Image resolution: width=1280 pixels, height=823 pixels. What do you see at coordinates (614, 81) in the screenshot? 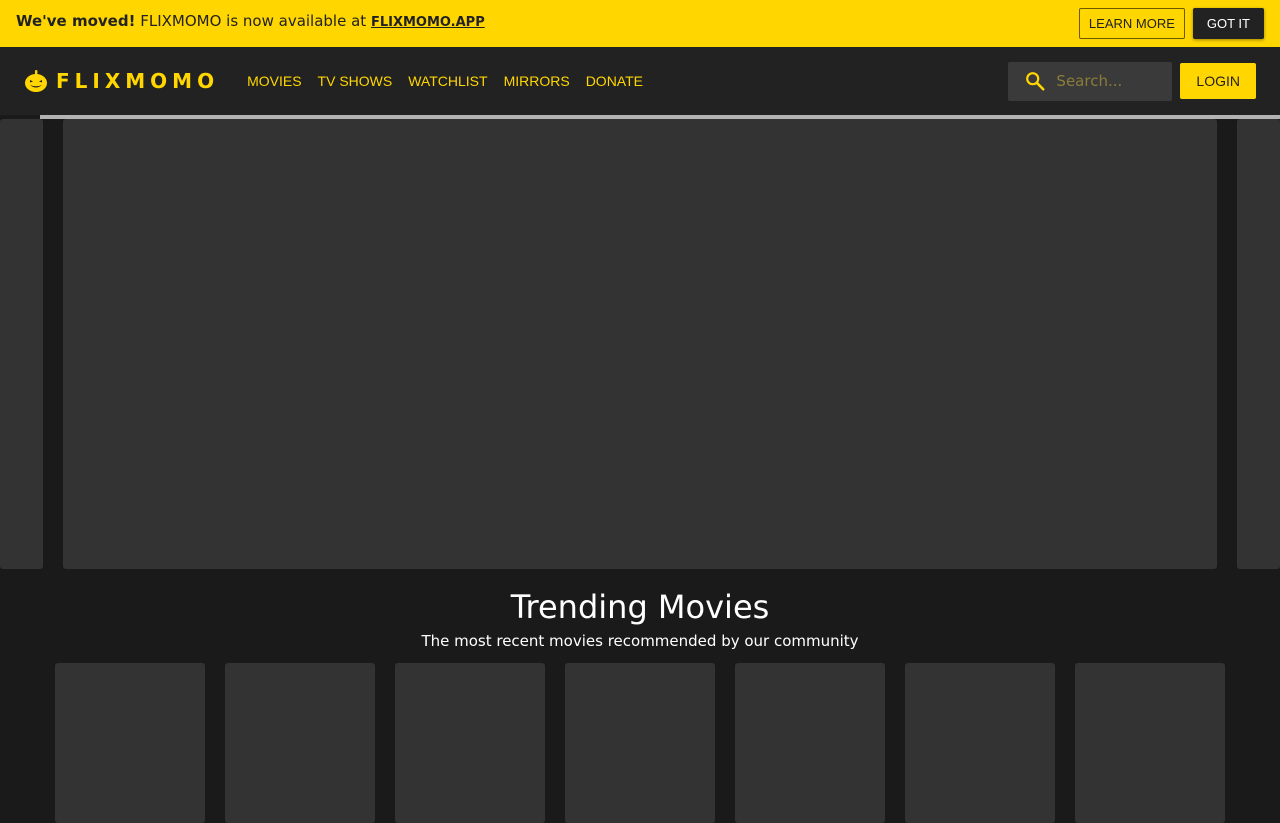
I see `nav-link-donate: DONATE` at bounding box center [614, 81].